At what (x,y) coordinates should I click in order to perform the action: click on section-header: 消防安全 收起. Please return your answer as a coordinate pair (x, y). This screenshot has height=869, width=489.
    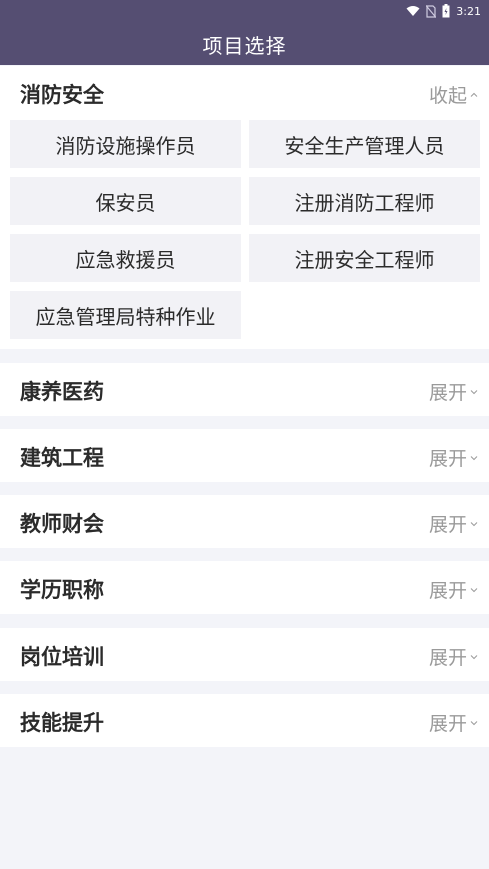
    Looking at the image, I should click on (244, 93).